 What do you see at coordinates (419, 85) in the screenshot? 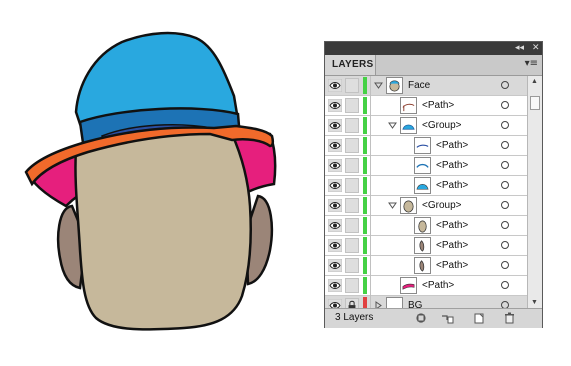
I see `layer-name: Face` at bounding box center [419, 85].